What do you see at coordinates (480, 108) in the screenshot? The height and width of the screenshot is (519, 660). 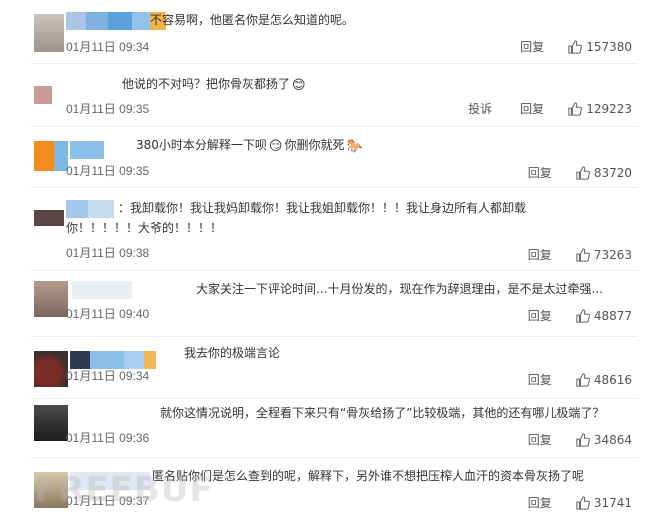 I see `report-button: 投诉` at bounding box center [480, 108].